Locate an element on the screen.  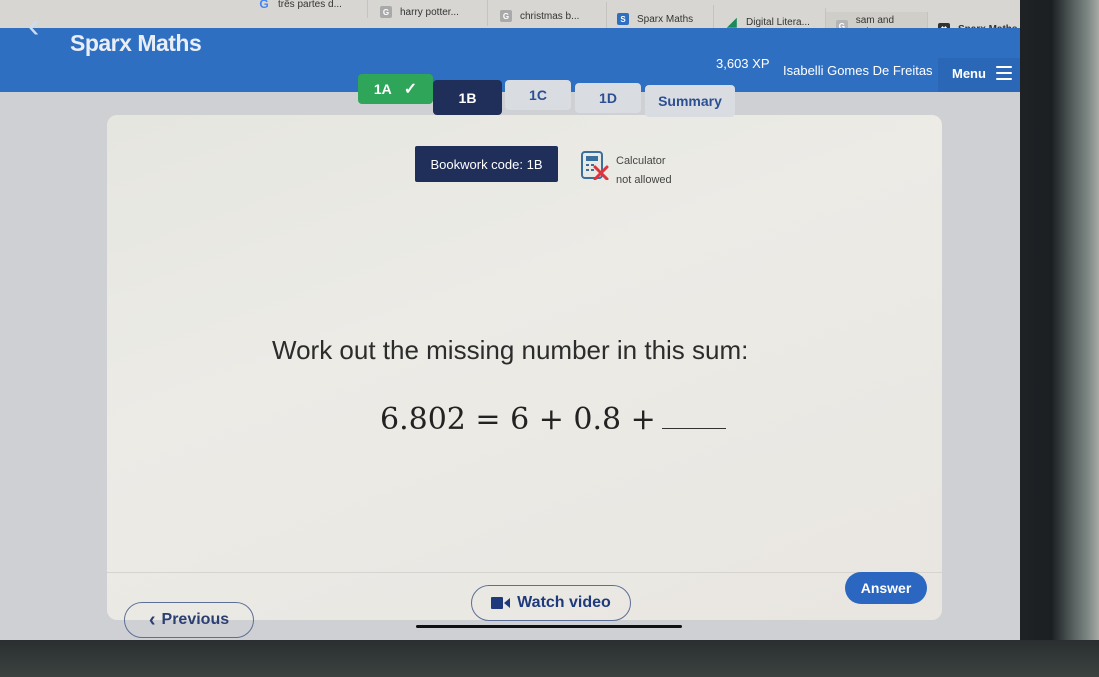
answer-blank is located at coordinates (693, 415).